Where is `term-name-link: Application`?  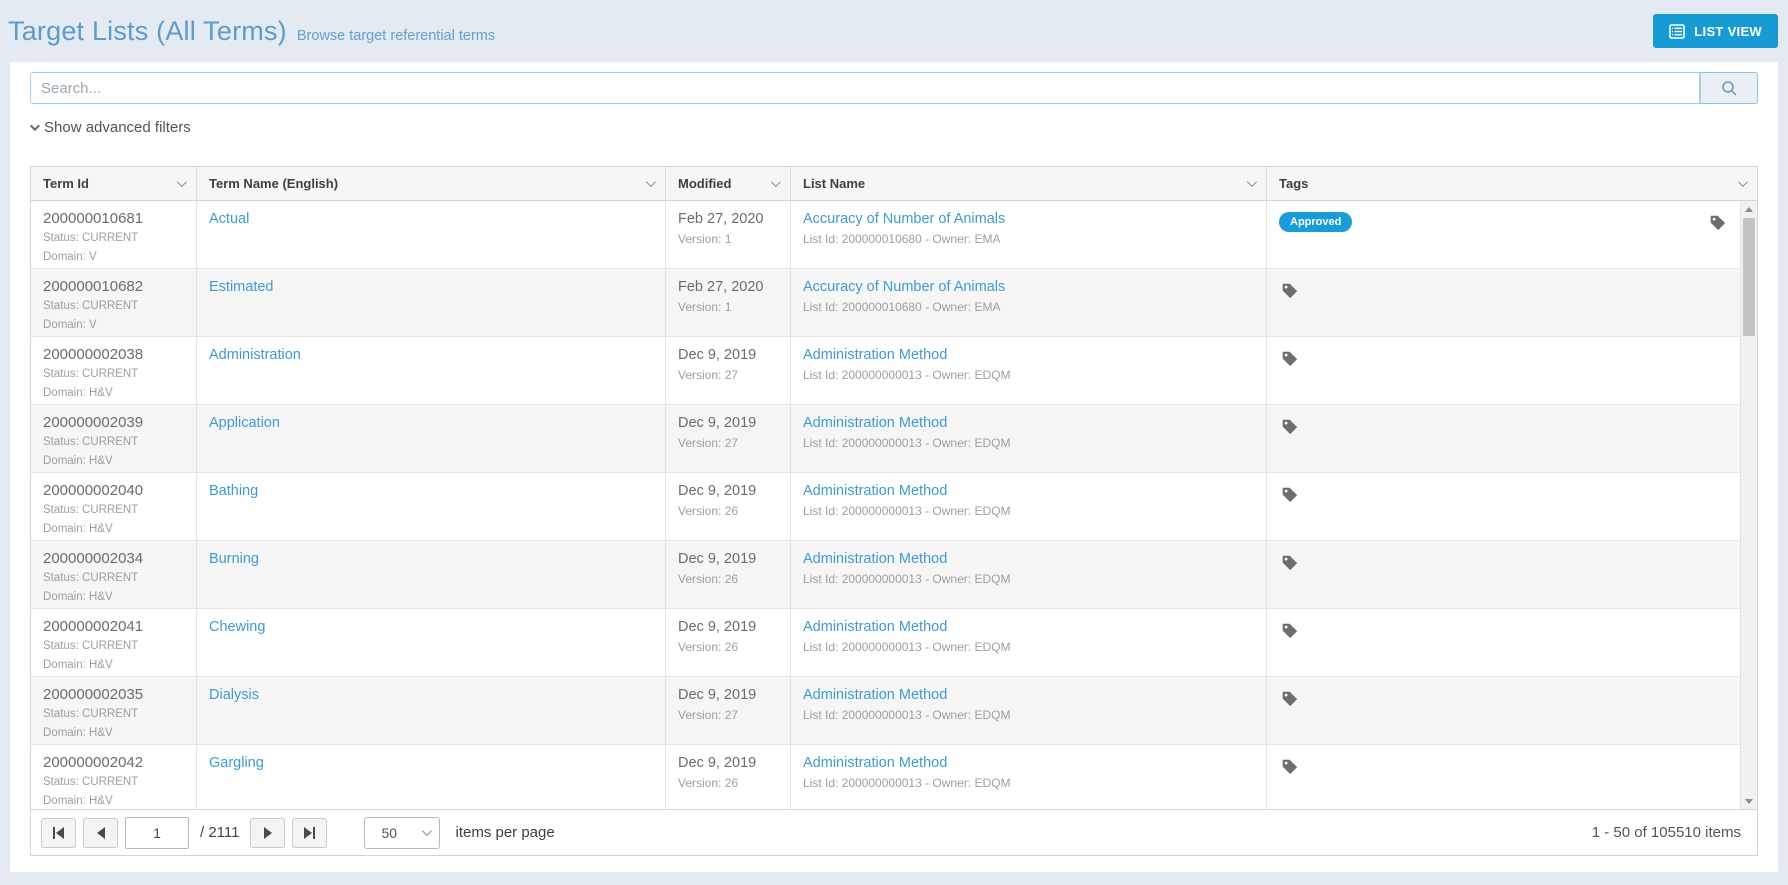
term-name-link: Application is located at coordinates (244, 423).